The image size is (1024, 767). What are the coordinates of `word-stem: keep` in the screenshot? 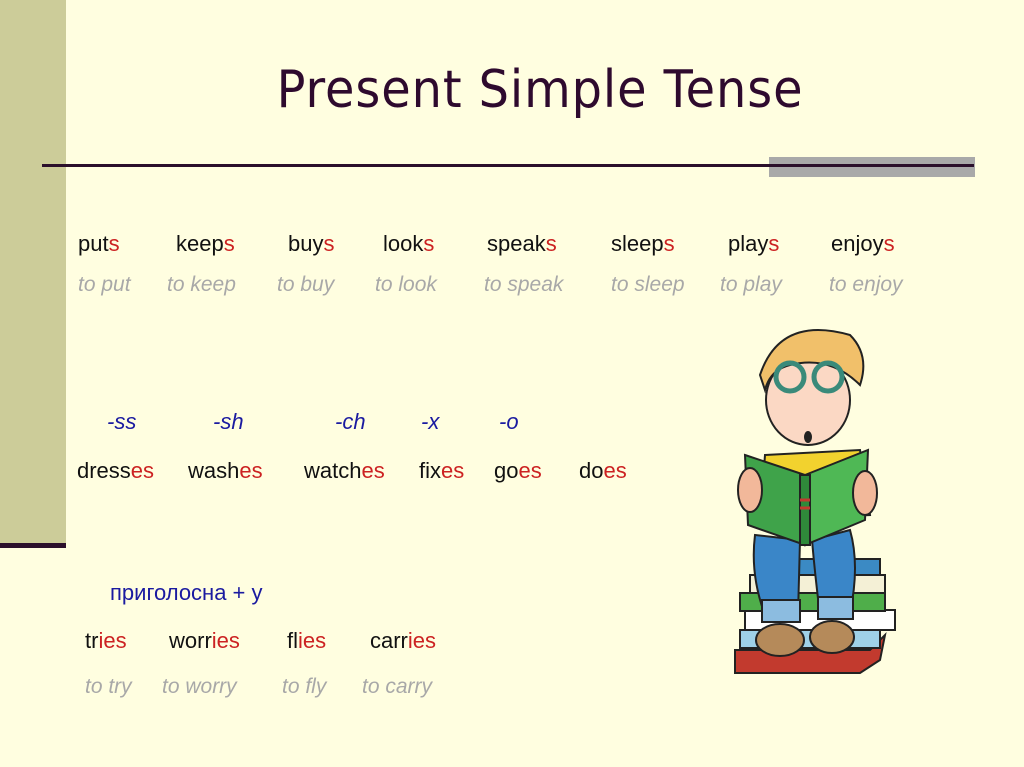 It's located at (200, 243).